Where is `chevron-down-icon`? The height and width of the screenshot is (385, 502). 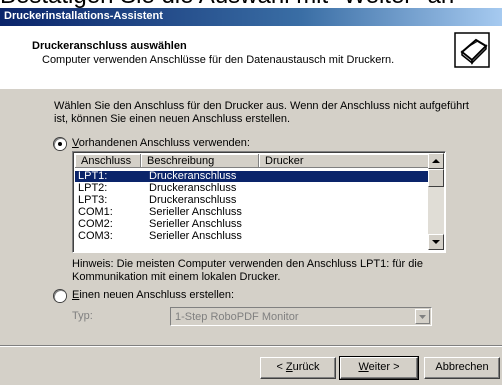
chevron-down-icon is located at coordinates (422, 317).